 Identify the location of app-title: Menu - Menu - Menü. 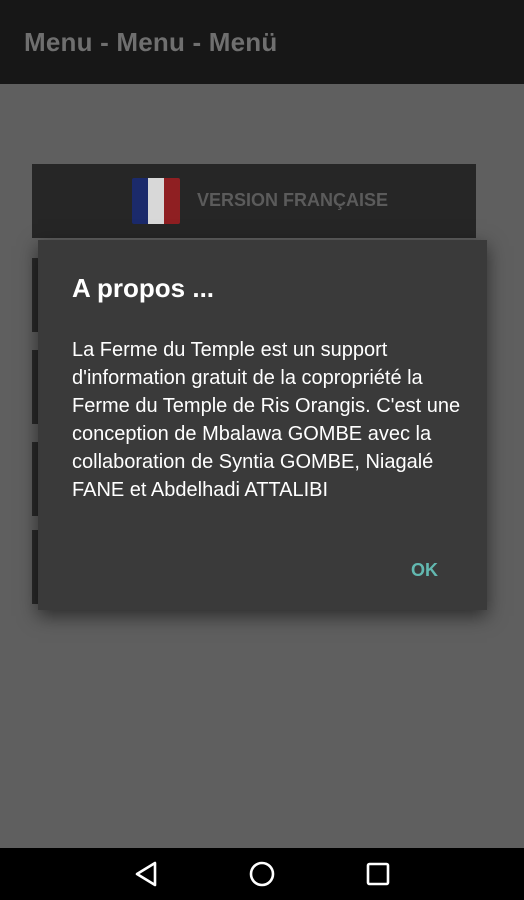
(151, 41).